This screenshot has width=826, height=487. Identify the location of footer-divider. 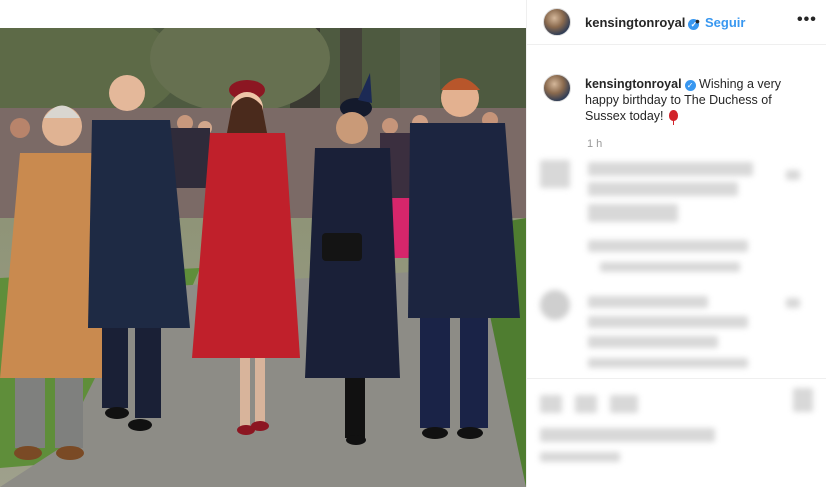
(676, 378).